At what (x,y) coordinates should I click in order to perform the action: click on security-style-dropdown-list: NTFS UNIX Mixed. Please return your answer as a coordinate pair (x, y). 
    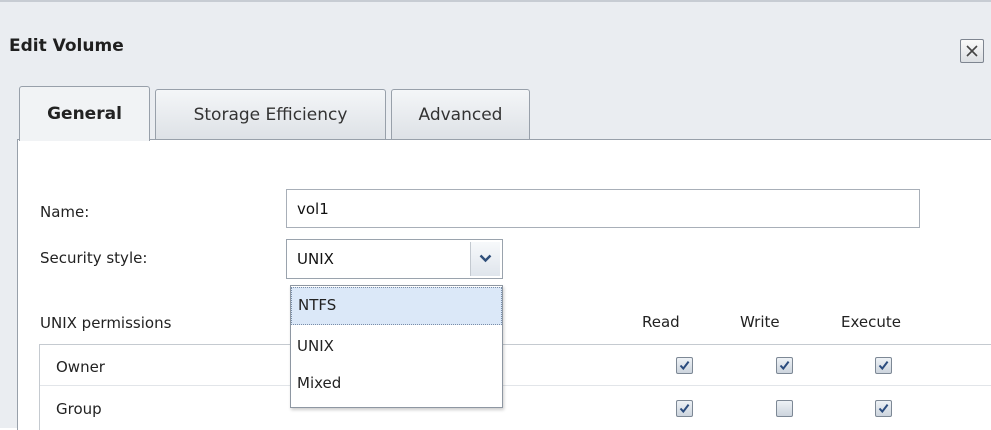
    Looking at the image, I should click on (396, 346).